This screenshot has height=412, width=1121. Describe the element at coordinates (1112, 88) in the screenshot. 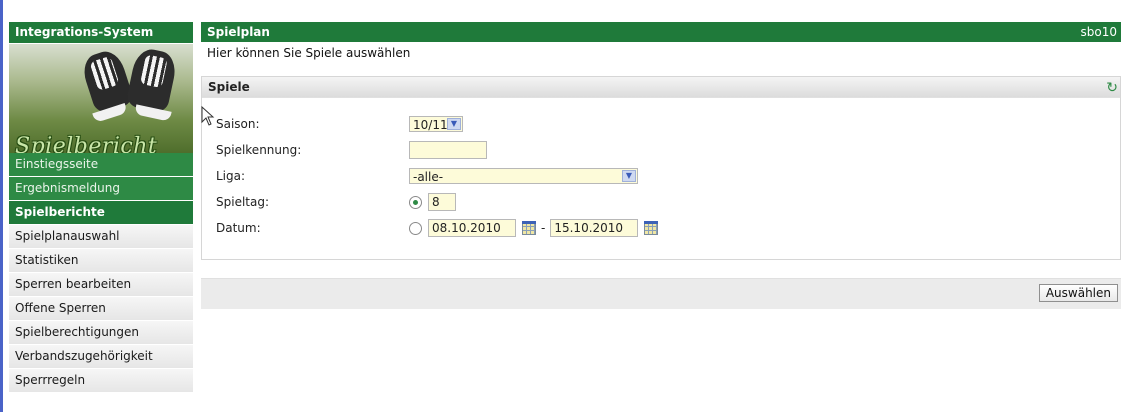

I see `refresh-icon: ↻` at that location.